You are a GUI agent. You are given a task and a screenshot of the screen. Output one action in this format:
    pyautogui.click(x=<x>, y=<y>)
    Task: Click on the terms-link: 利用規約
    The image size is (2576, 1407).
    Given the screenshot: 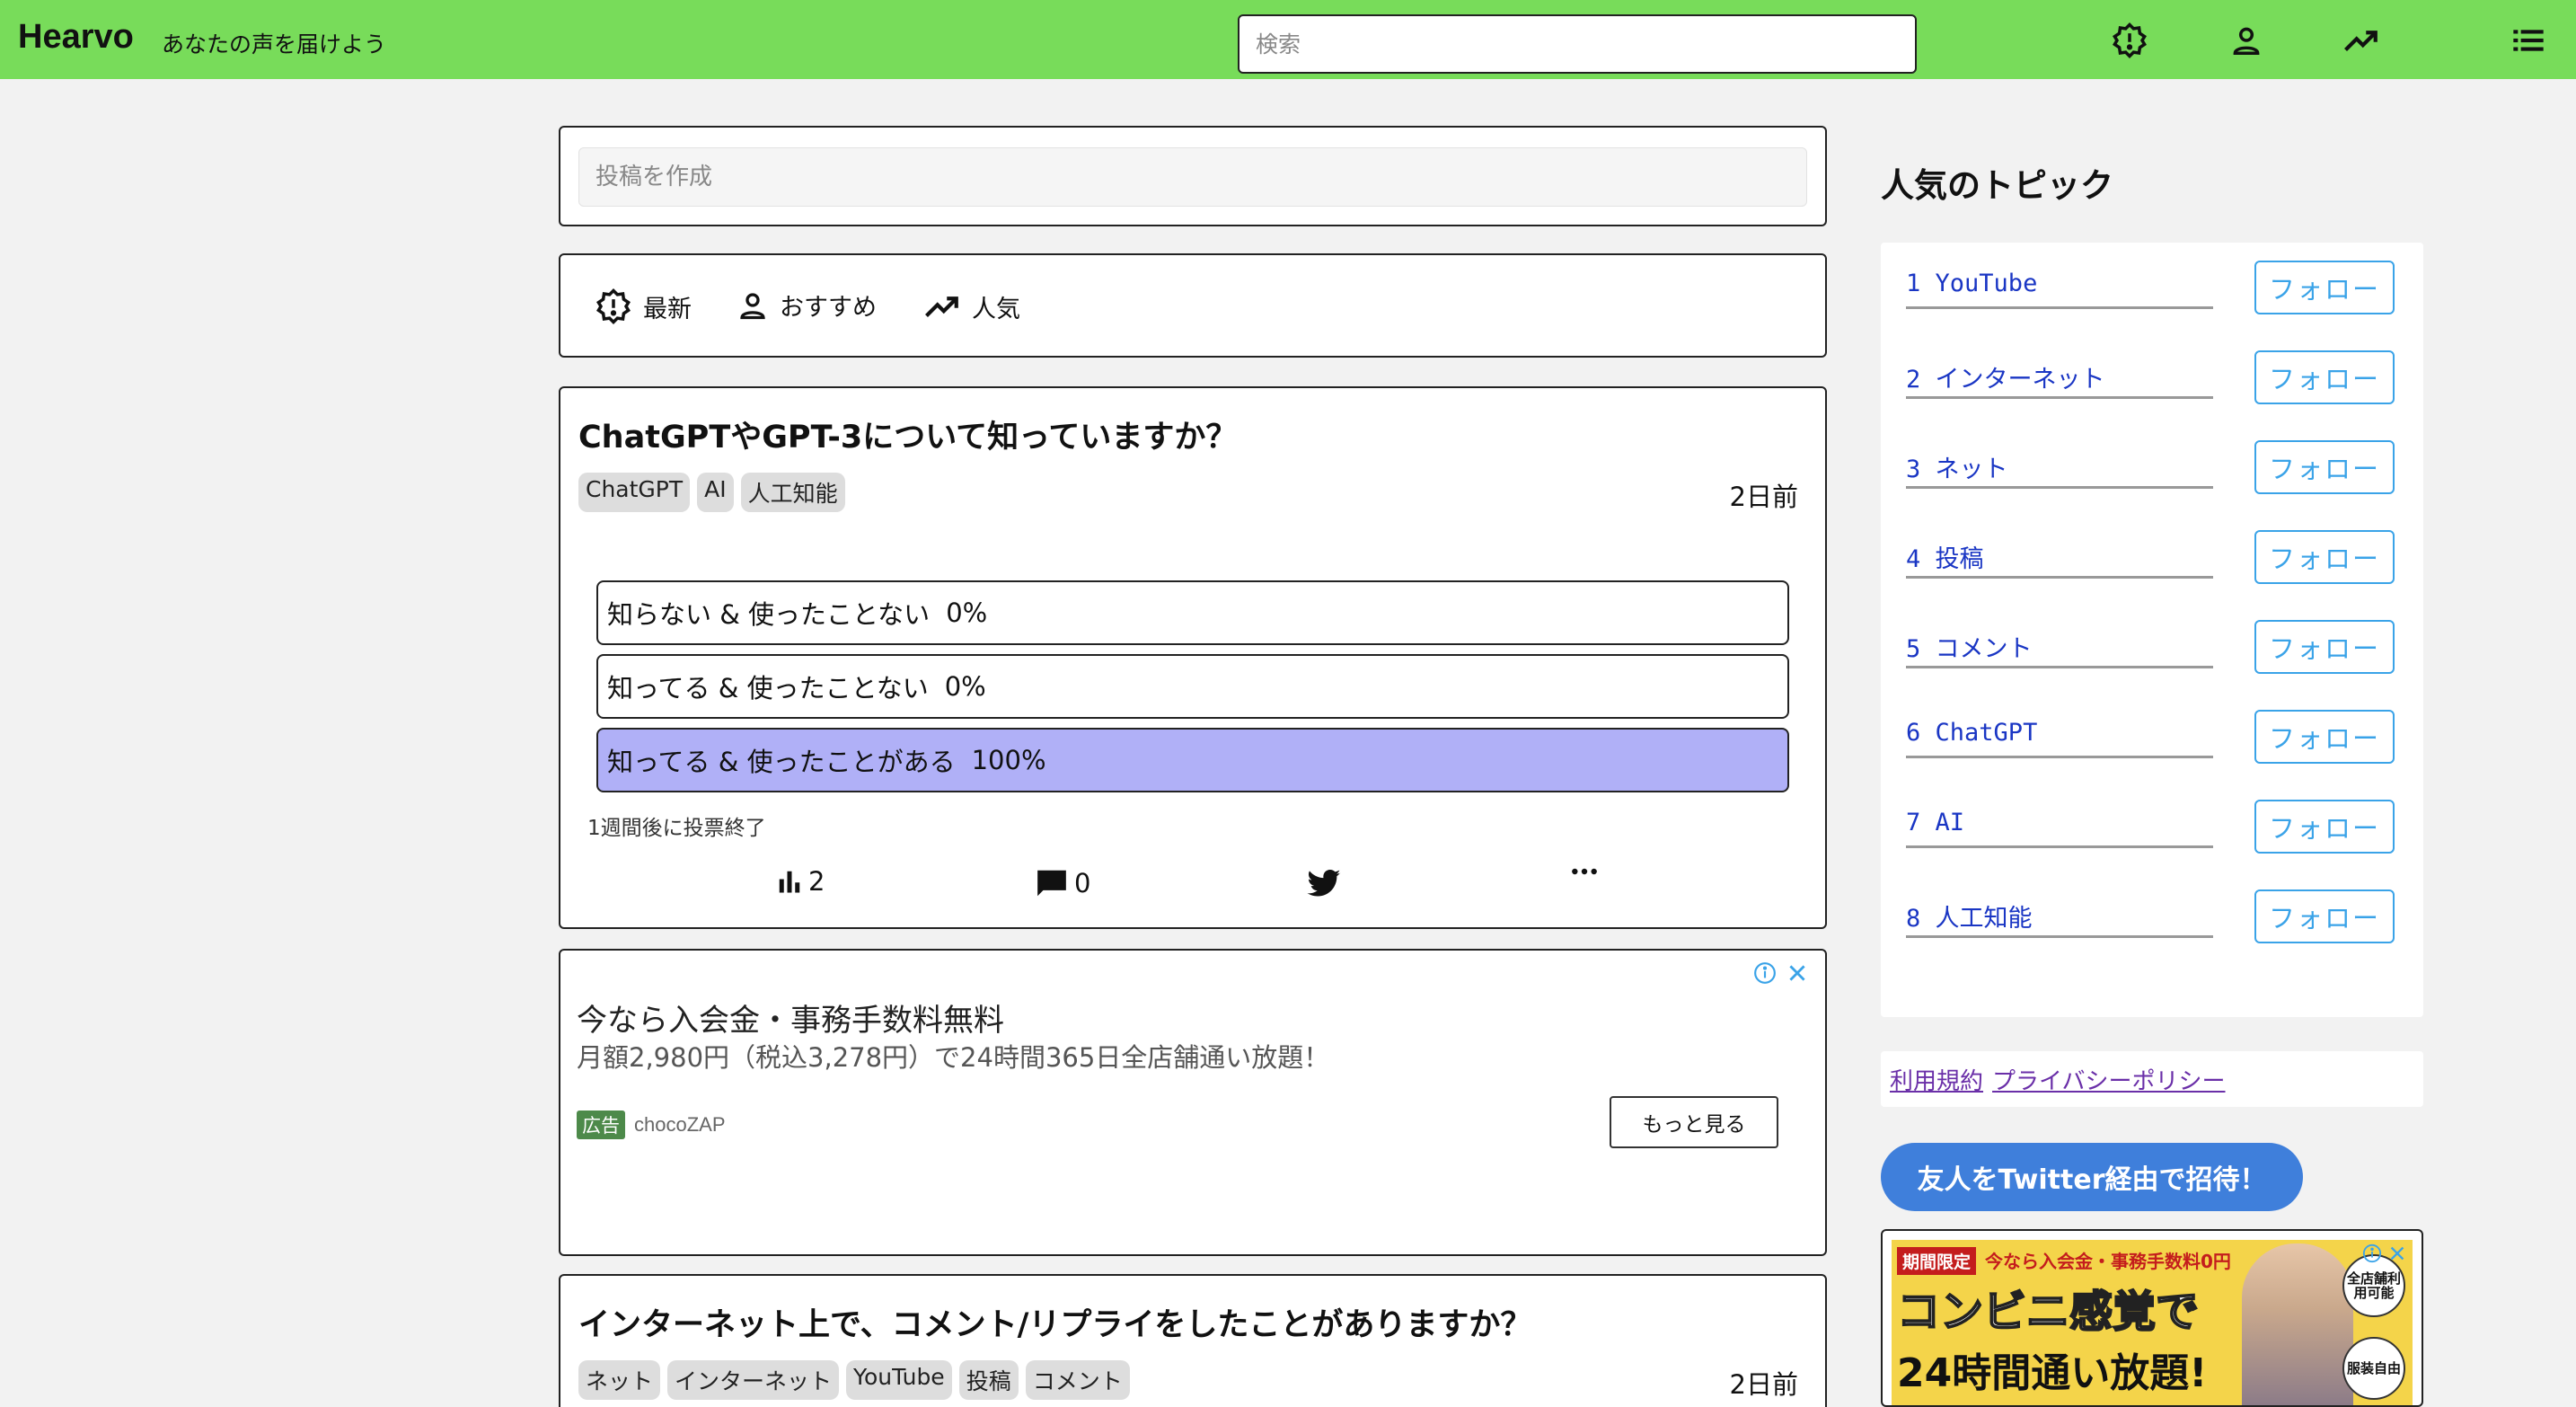 What is the action you would take?
    pyautogui.click(x=1936, y=1080)
    